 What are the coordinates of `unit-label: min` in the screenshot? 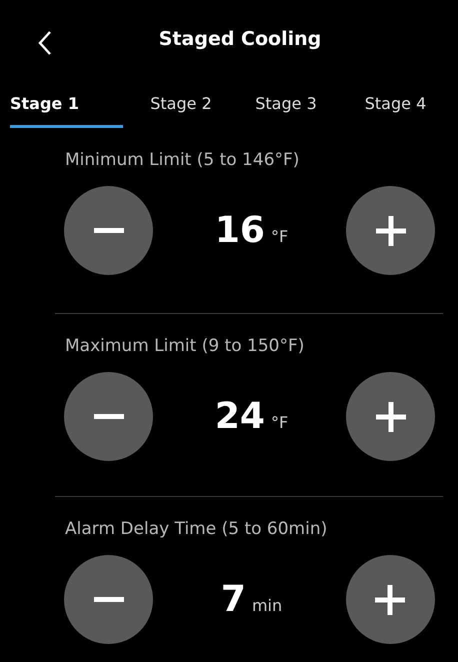 It's located at (267, 605).